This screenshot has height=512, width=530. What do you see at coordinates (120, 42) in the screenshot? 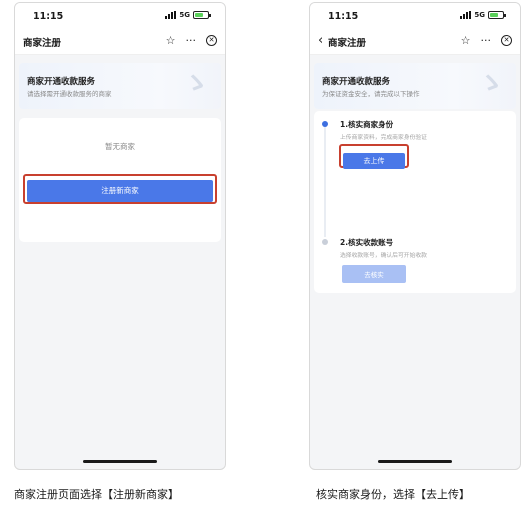
I see `nav-bar: 商家注册 ☆ ··· ✕` at bounding box center [120, 42].